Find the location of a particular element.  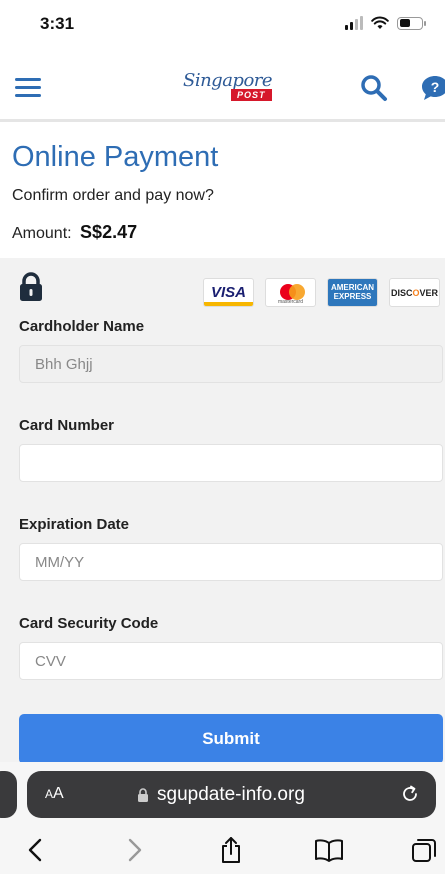

card-number-label: Card Number is located at coordinates (67, 425).